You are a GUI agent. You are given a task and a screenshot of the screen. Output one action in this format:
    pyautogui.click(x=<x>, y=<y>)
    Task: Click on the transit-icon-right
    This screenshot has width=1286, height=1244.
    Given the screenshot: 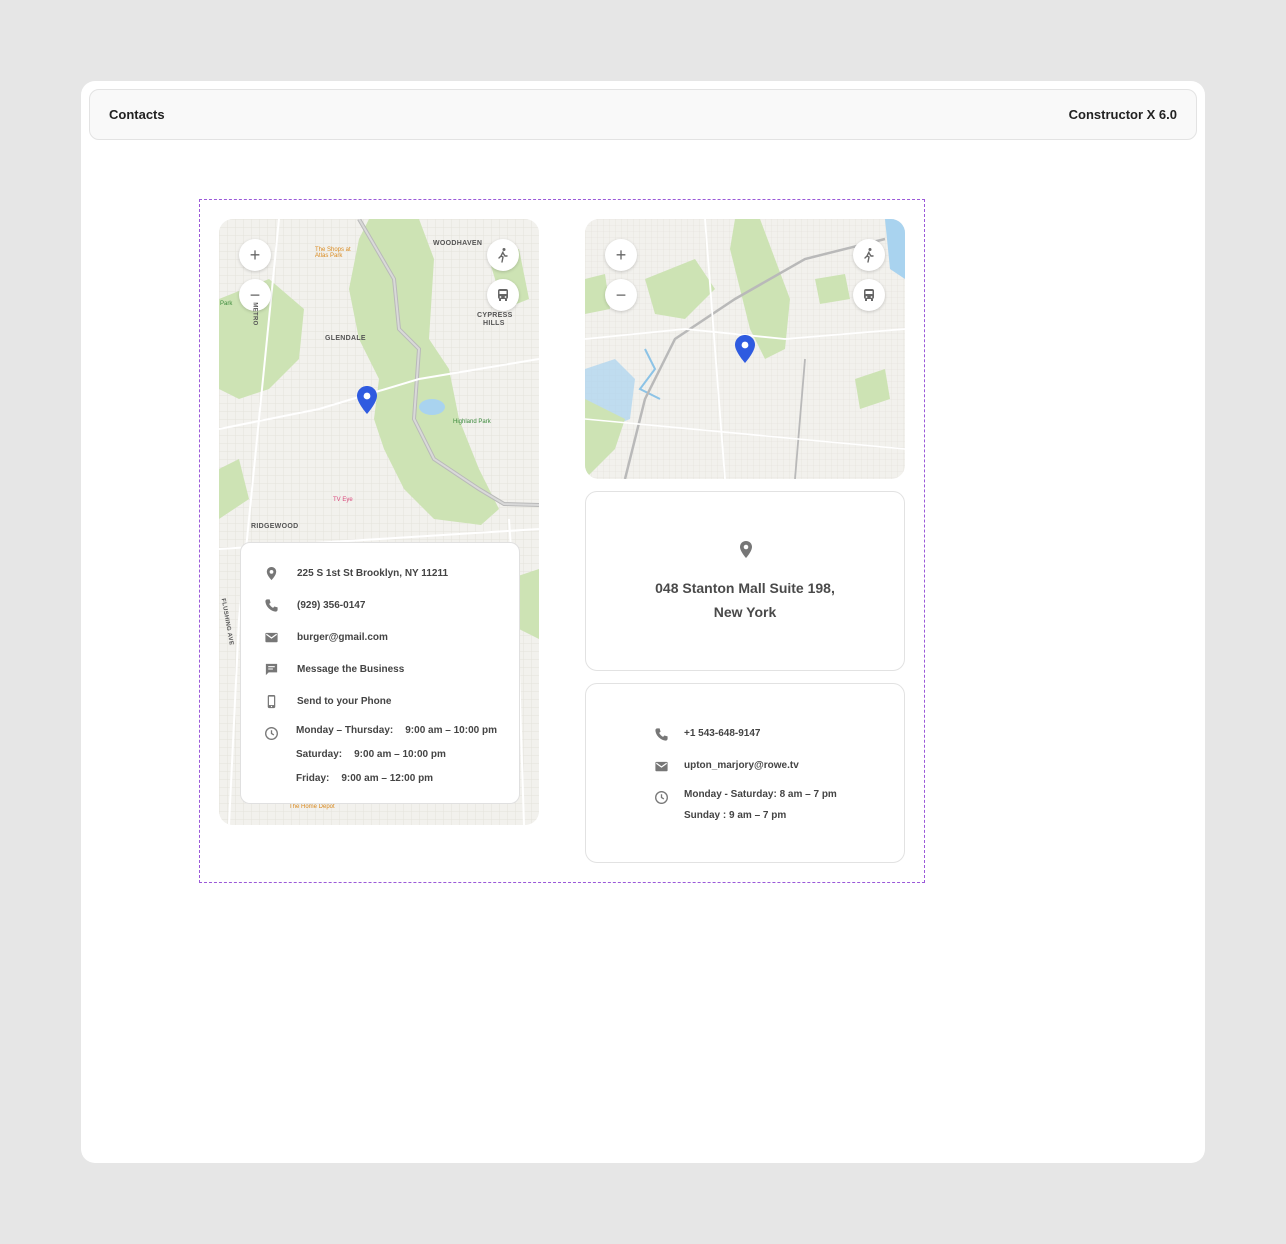 What is the action you would take?
    pyautogui.click(x=869, y=295)
    